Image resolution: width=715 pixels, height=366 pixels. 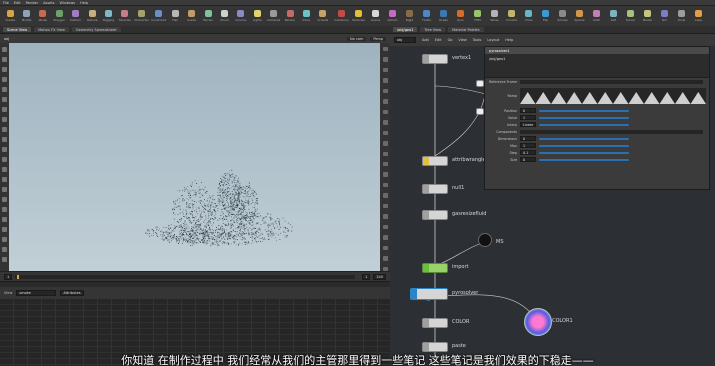 I want to click on shelf-tool: Sparse, so click(x=579, y=16).